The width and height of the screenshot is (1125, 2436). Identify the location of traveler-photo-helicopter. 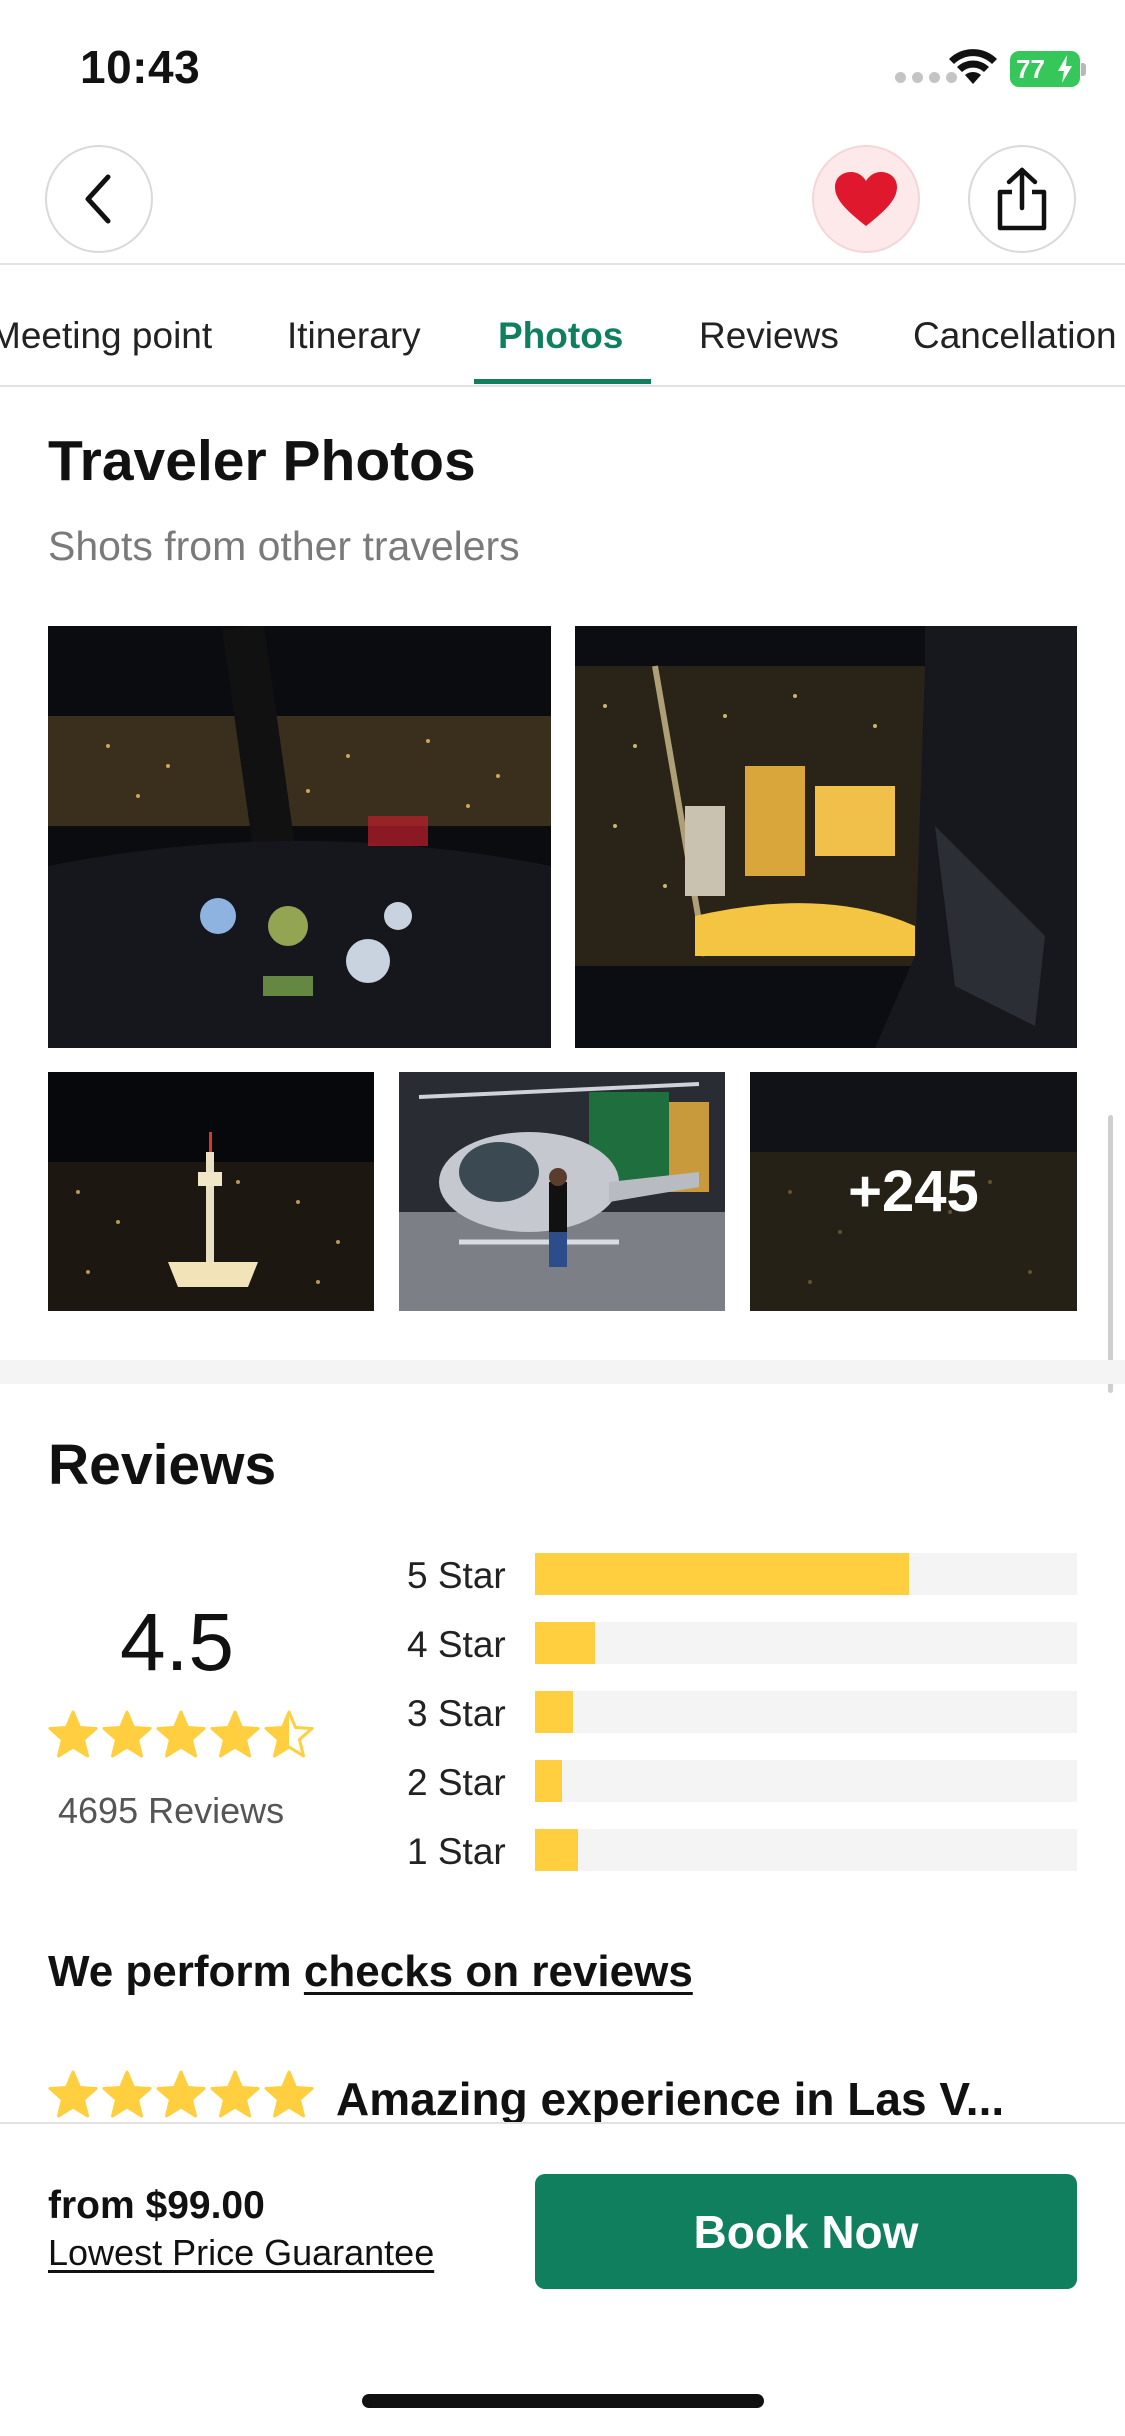
(562, 1191).